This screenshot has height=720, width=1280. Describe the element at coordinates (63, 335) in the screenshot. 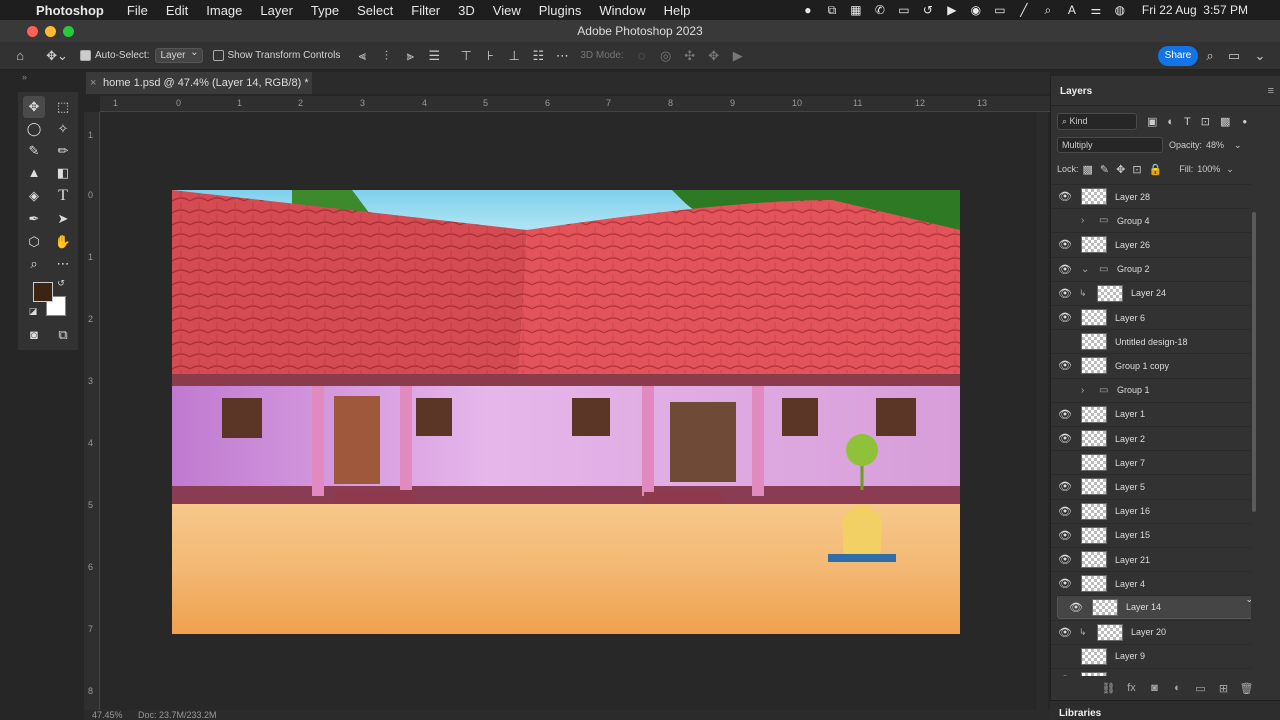

I see `screen-mode-icon: ⧉` at that location.